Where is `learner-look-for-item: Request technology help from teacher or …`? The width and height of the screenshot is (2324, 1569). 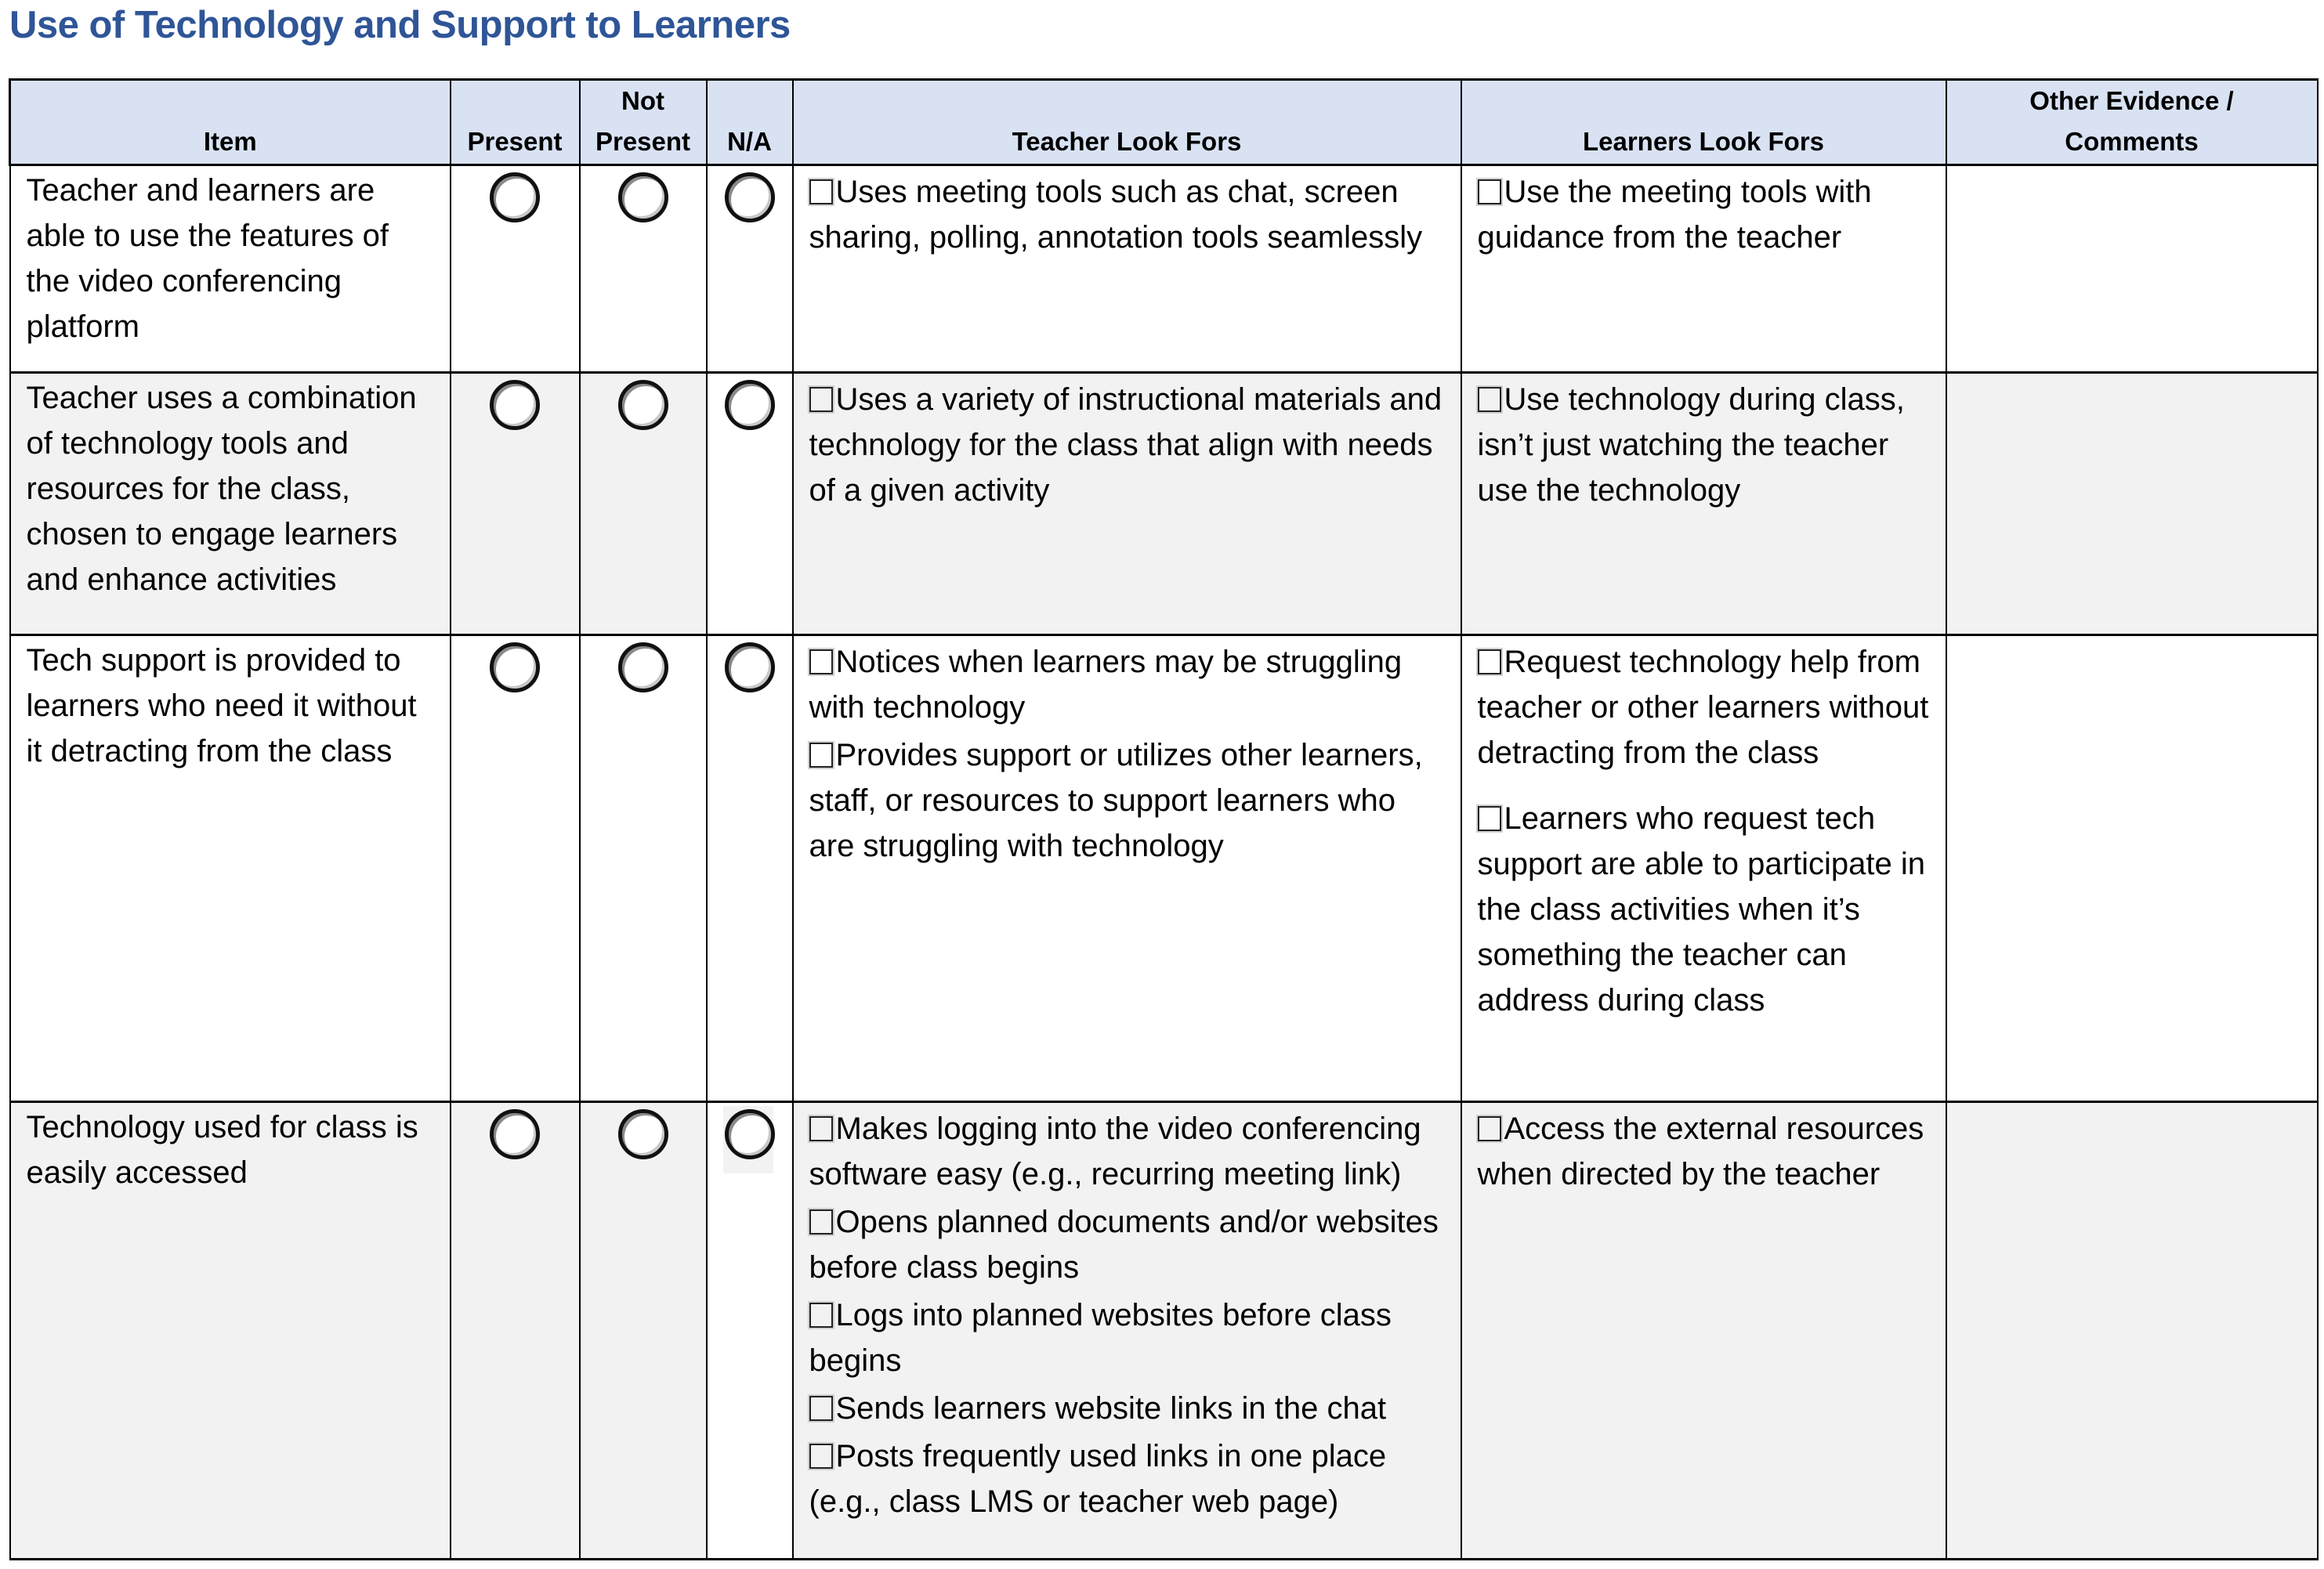 learner-look-for-item: Request technology help from teacher or … is located at coordinates (1705, 707).